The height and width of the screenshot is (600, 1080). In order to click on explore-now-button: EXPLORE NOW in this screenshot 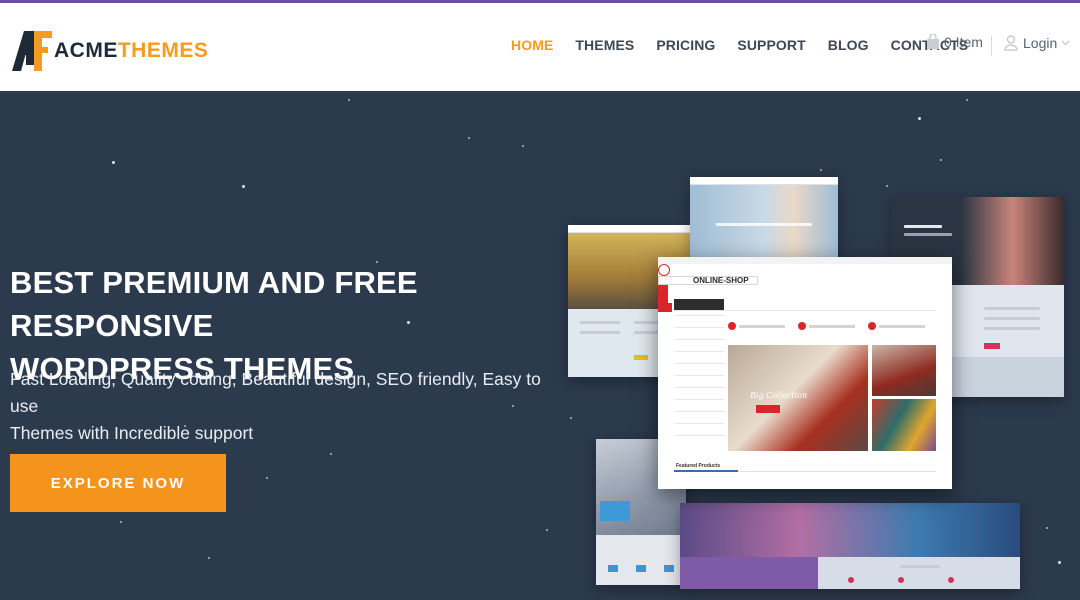, I will do `click(118, 483)`.